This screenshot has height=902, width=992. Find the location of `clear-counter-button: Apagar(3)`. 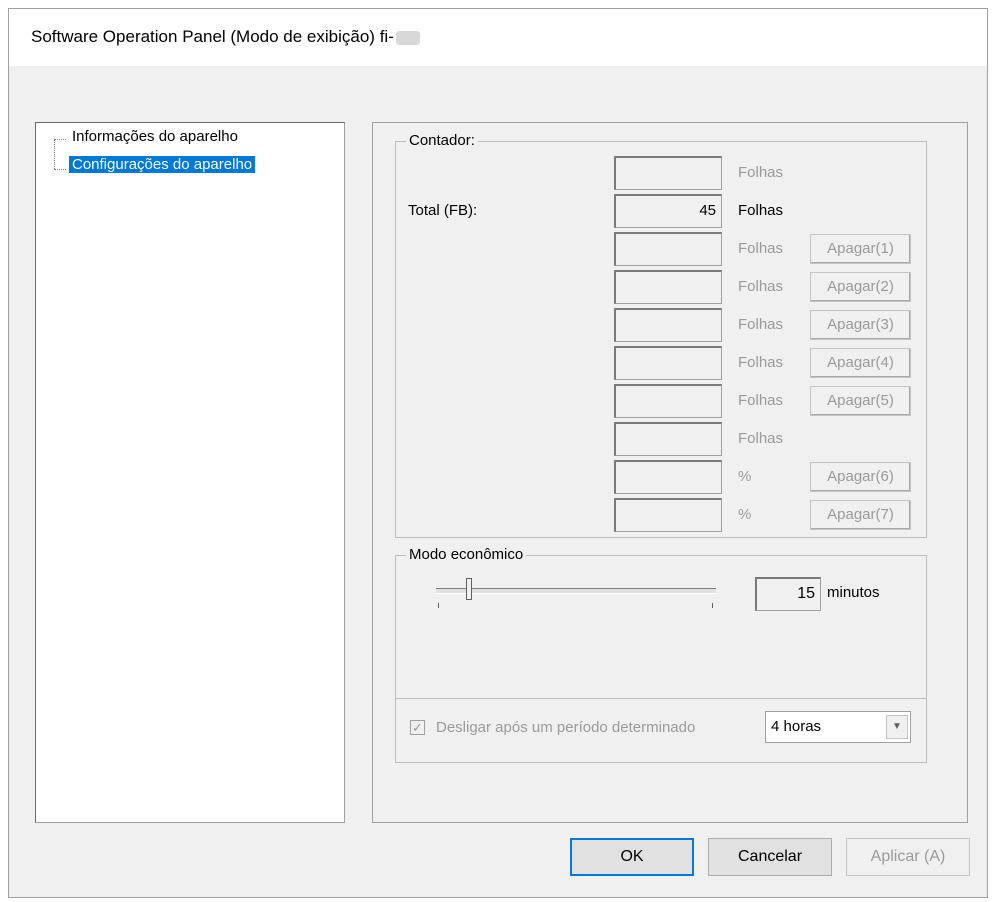

clear-counter-button: Apagar(3) is located at coordinates (860, 325).